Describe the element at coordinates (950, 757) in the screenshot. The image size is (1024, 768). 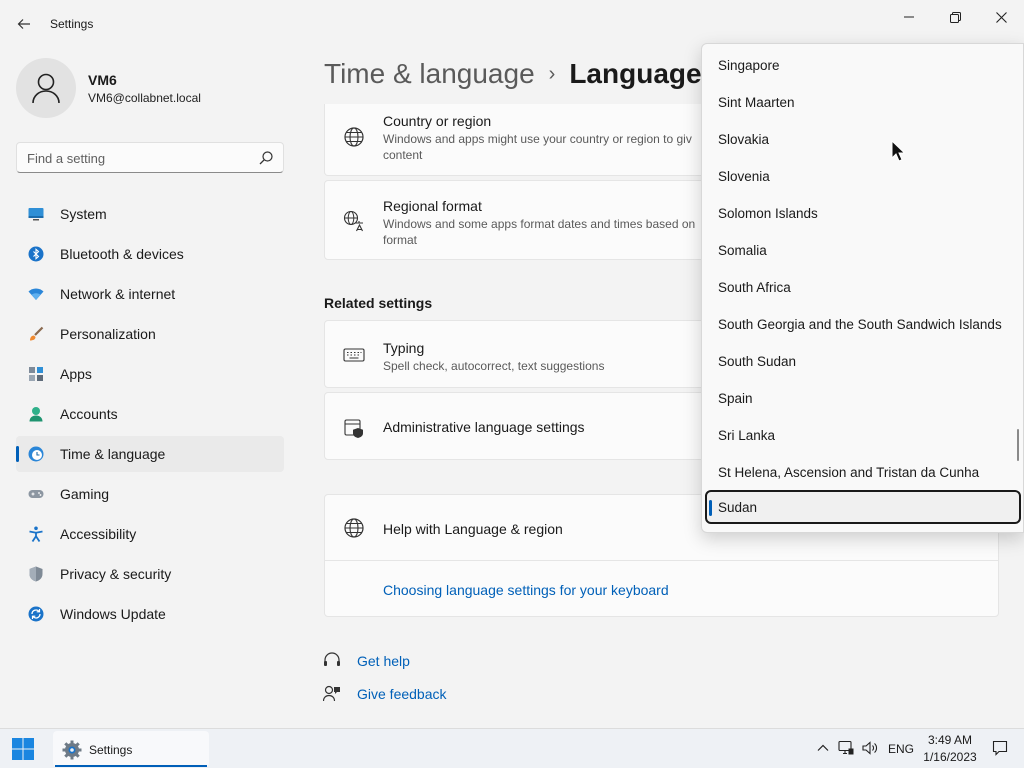
I see `clock-date: 1/16/2023` at that location.